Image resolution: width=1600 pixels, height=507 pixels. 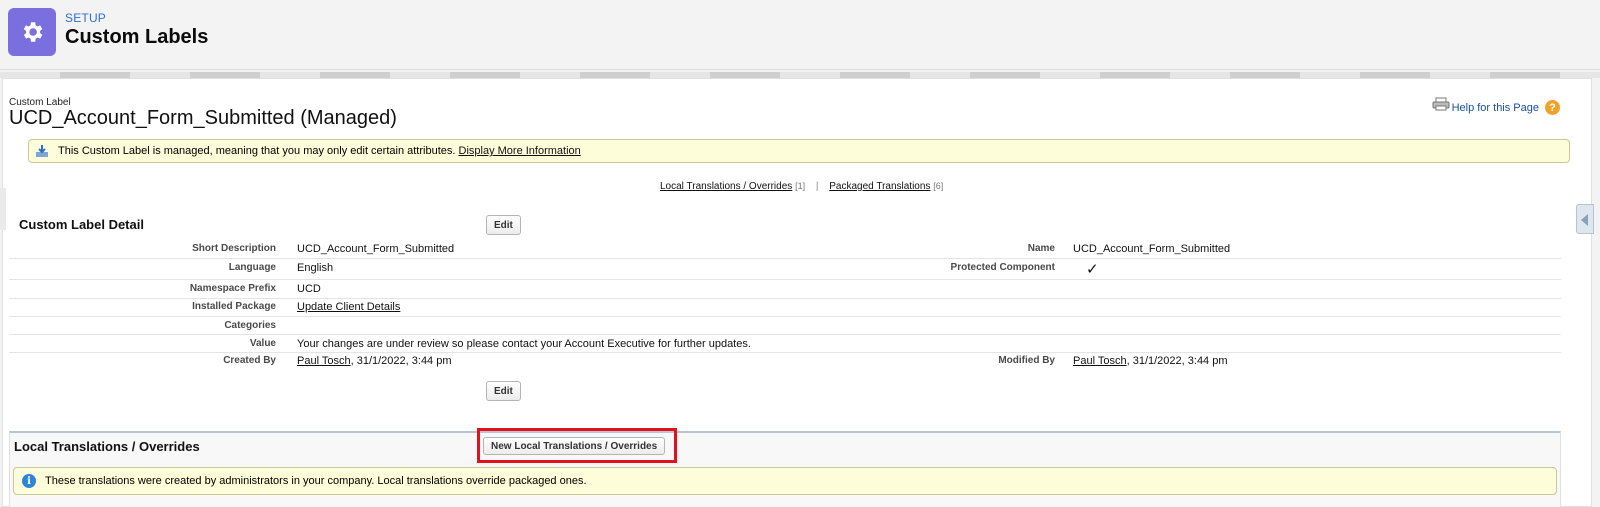 I want to click on language-value: English, so click(x=315, y=268).